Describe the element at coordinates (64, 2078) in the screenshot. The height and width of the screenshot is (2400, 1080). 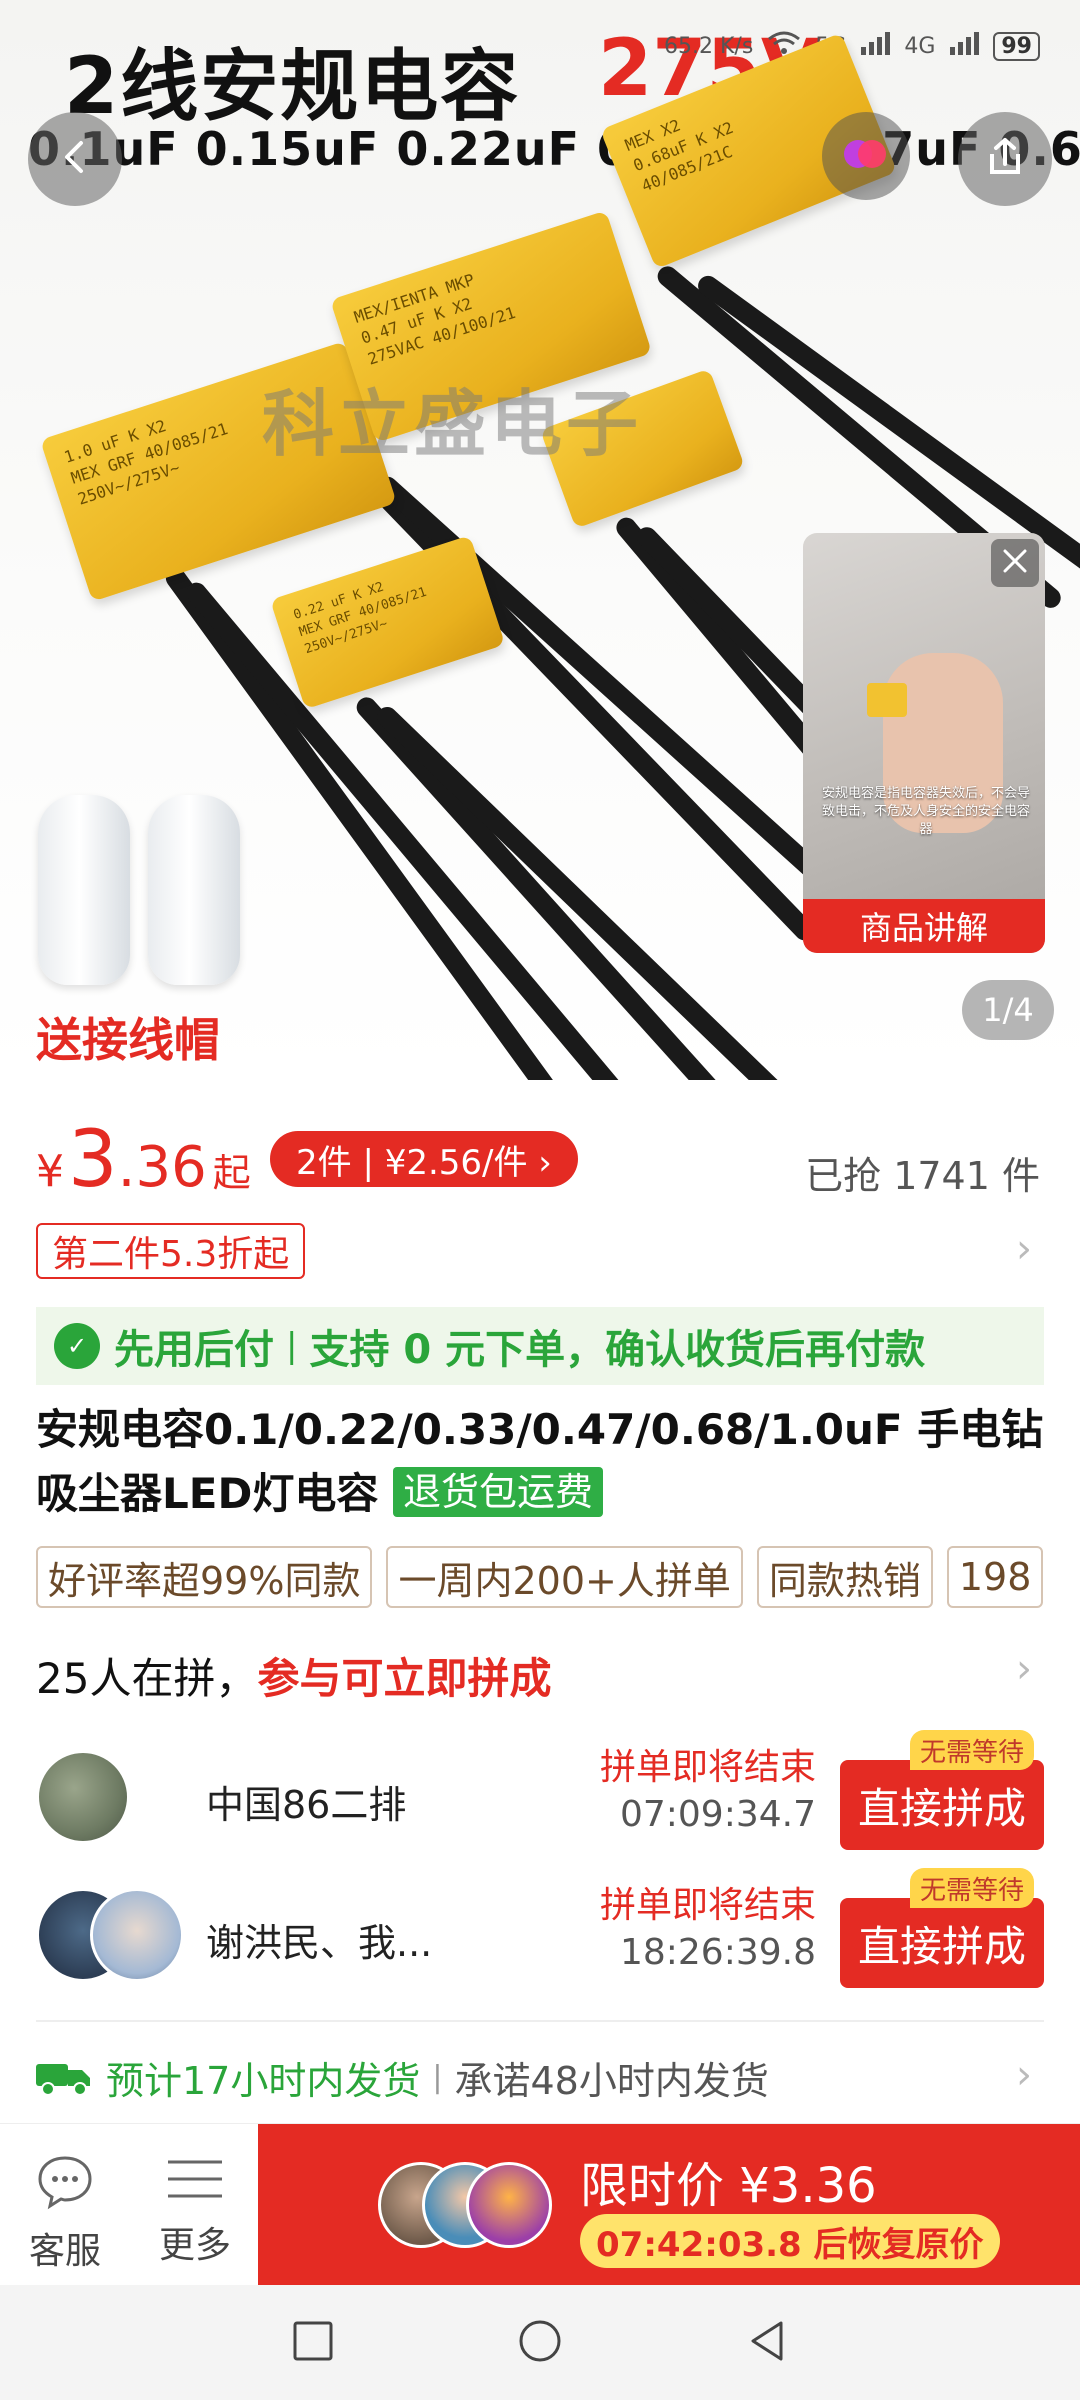
I see `truck-icon` at that location.